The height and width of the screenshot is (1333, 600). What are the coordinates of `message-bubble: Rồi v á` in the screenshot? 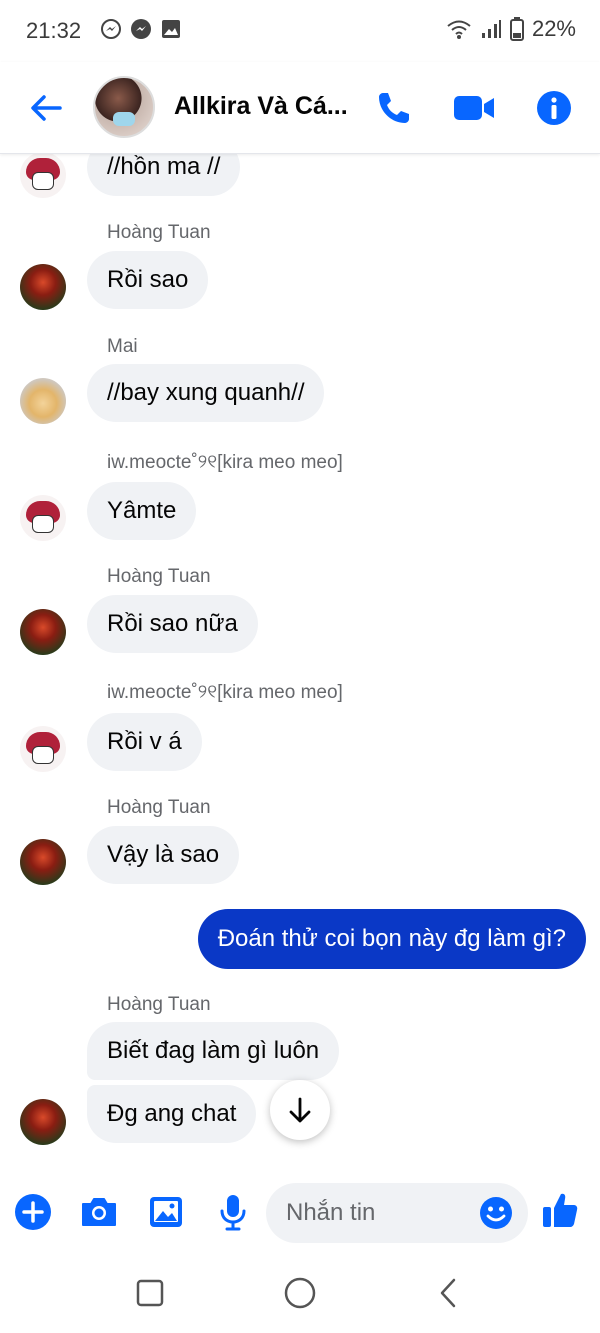 It's located at (144, 742).